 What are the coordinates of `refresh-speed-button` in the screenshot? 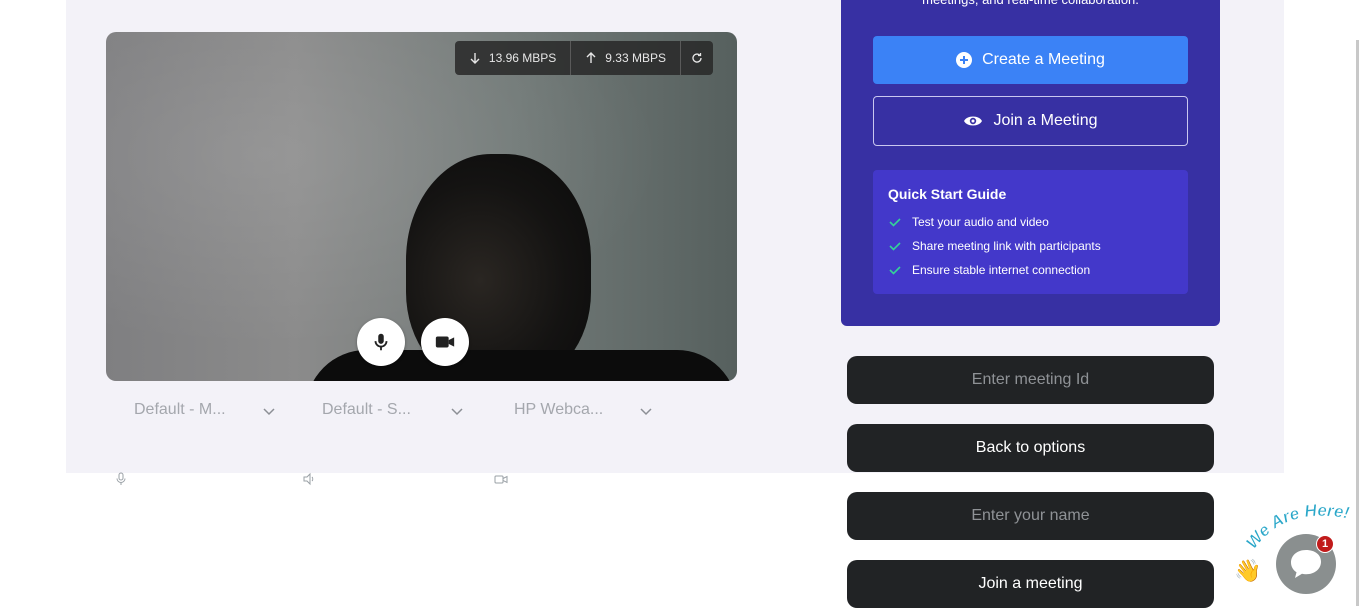 It's located at (697, 58).